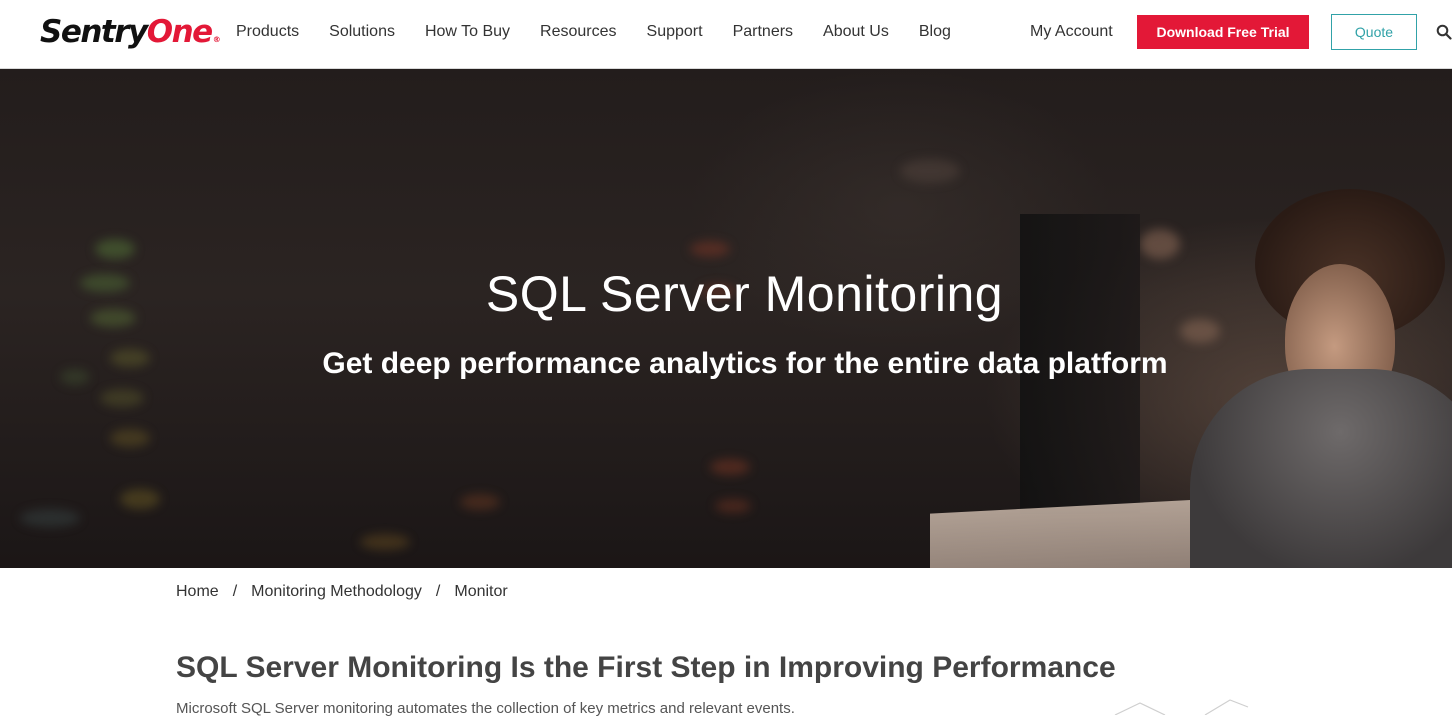 Image resolution: width=1452 pixels, height=720 pixels. I want to click on decorative-illustration, so click(1181, 707).